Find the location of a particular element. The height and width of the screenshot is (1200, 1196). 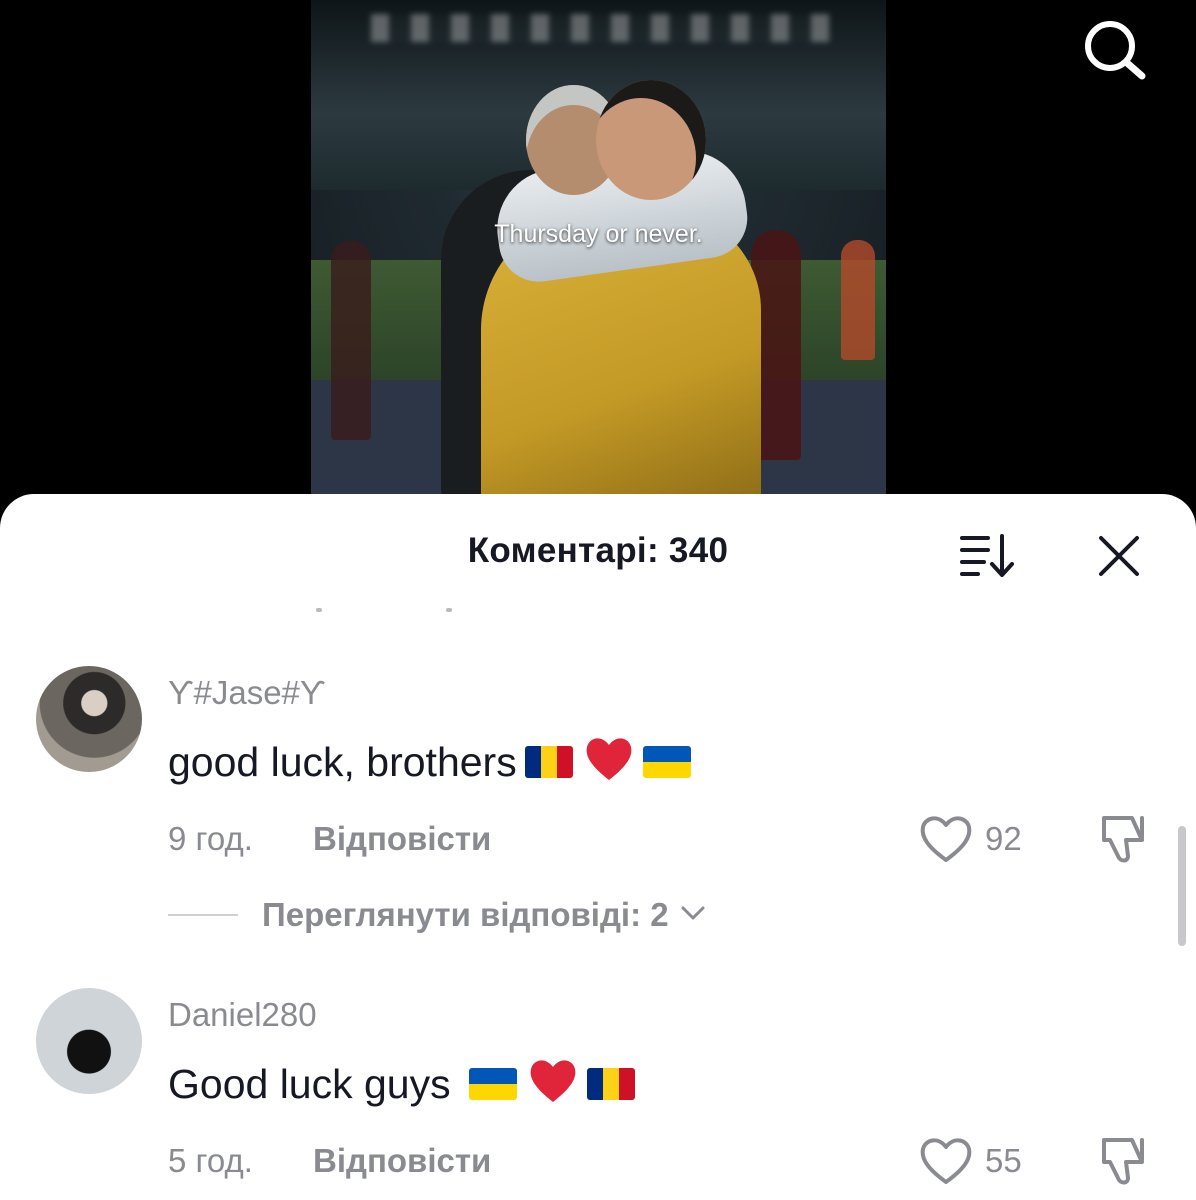

sort-button is located at coordinates (988, 556).